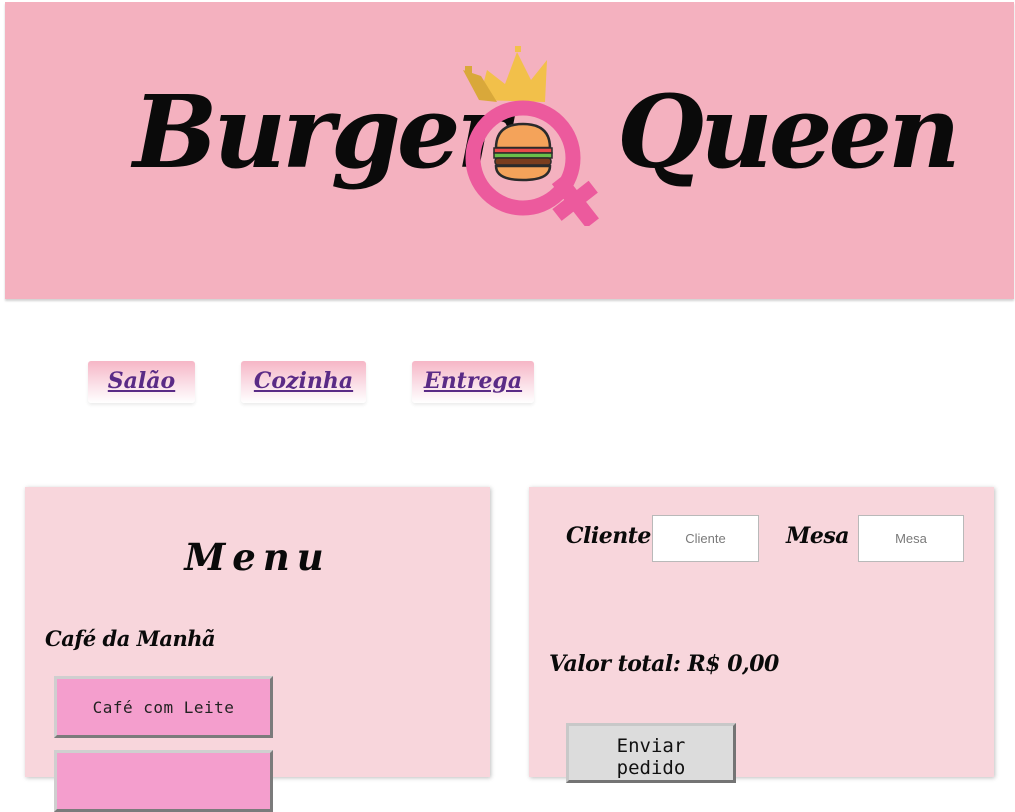  I want to click on tab-cozinha: Cozinha, so click(303, 382).